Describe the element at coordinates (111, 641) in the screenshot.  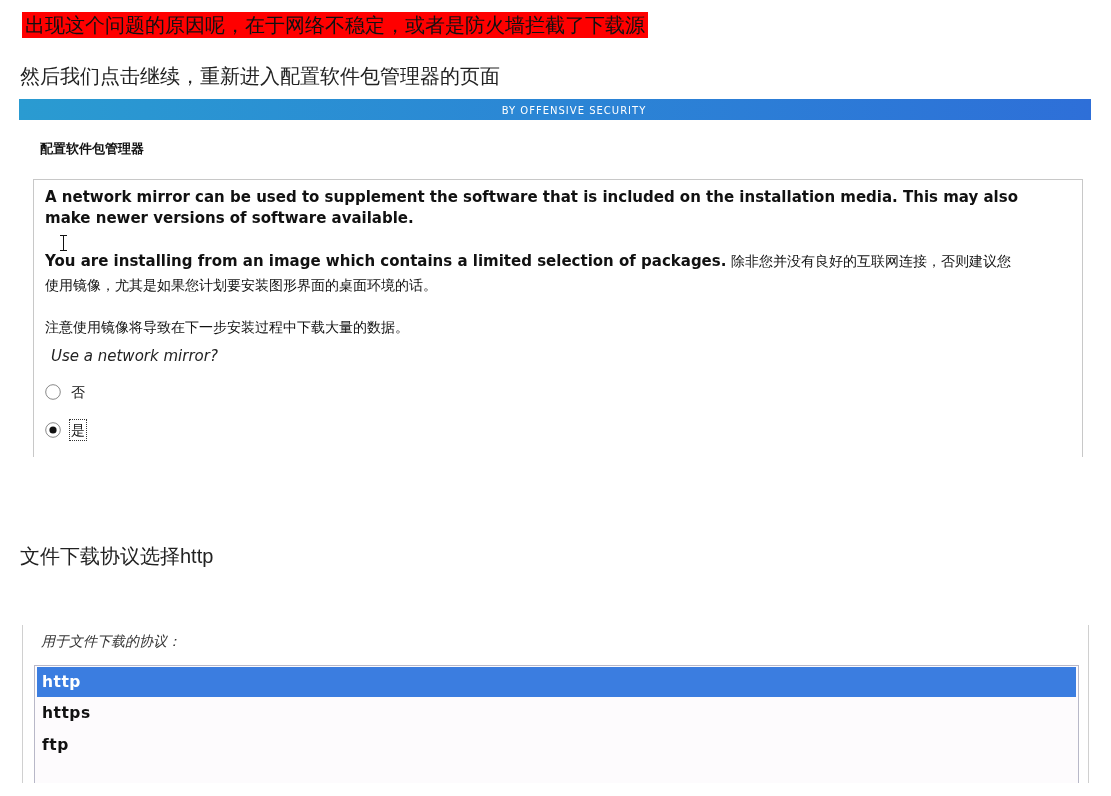
I see `list-label: 用于文件下载的协议：` at that location.